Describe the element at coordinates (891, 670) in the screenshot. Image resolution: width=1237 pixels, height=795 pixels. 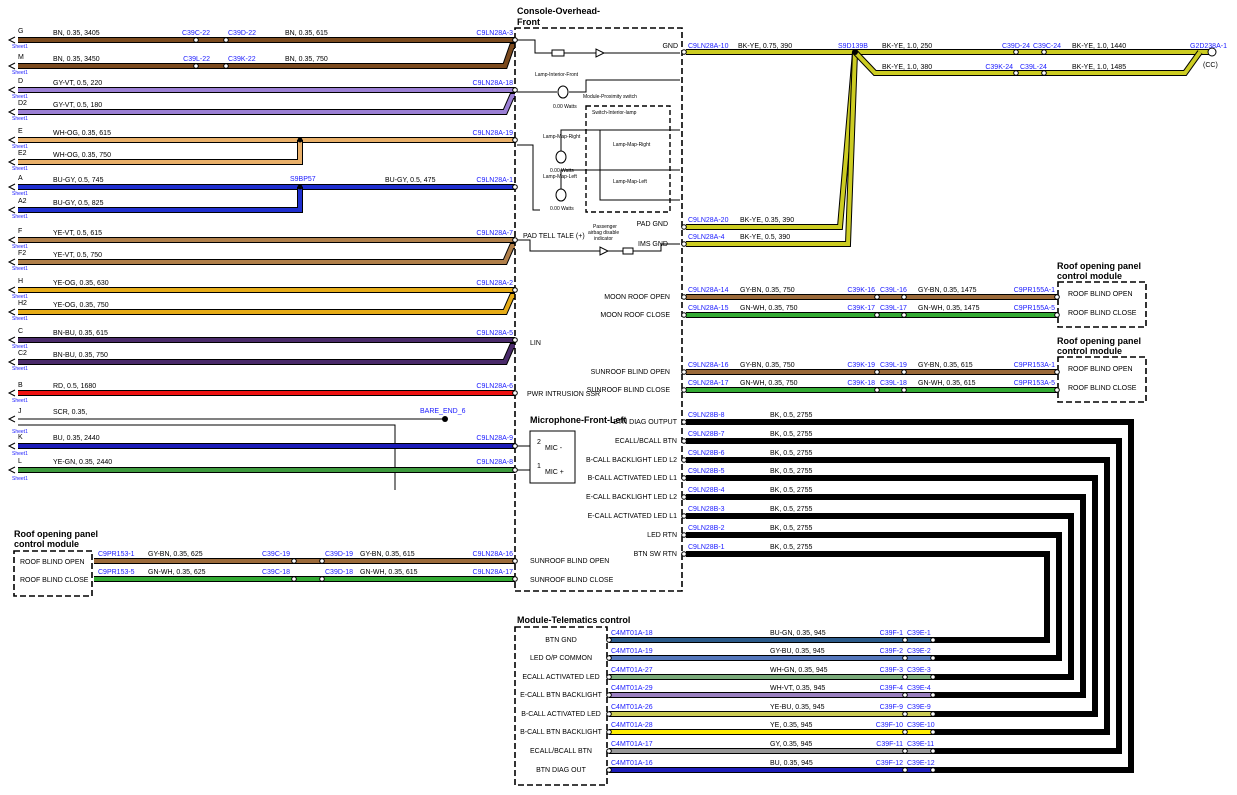
I see `splice-label: C39F-3` at that location.